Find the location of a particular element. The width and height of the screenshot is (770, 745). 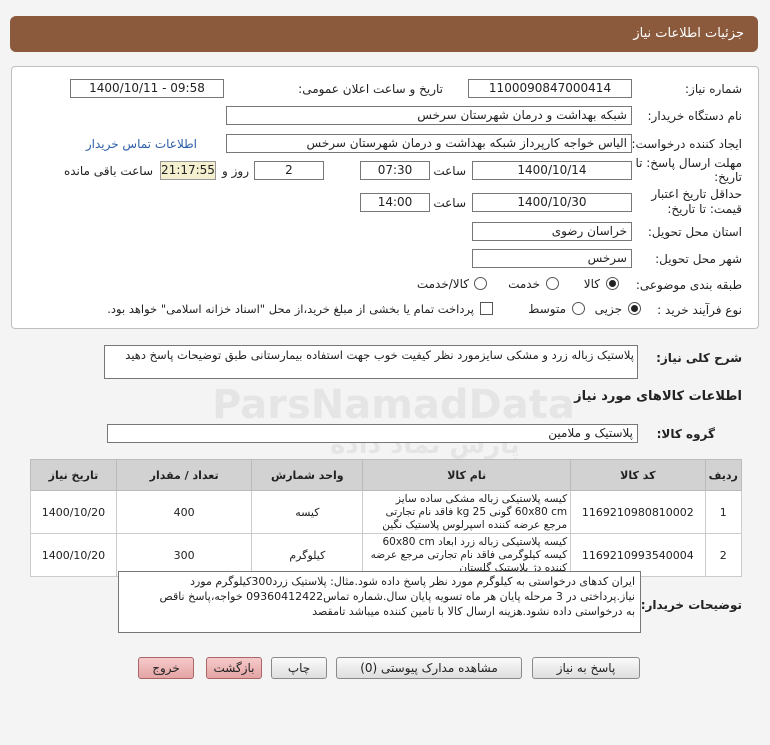

back-button: بازگشت is located at coordinates (234, 668).